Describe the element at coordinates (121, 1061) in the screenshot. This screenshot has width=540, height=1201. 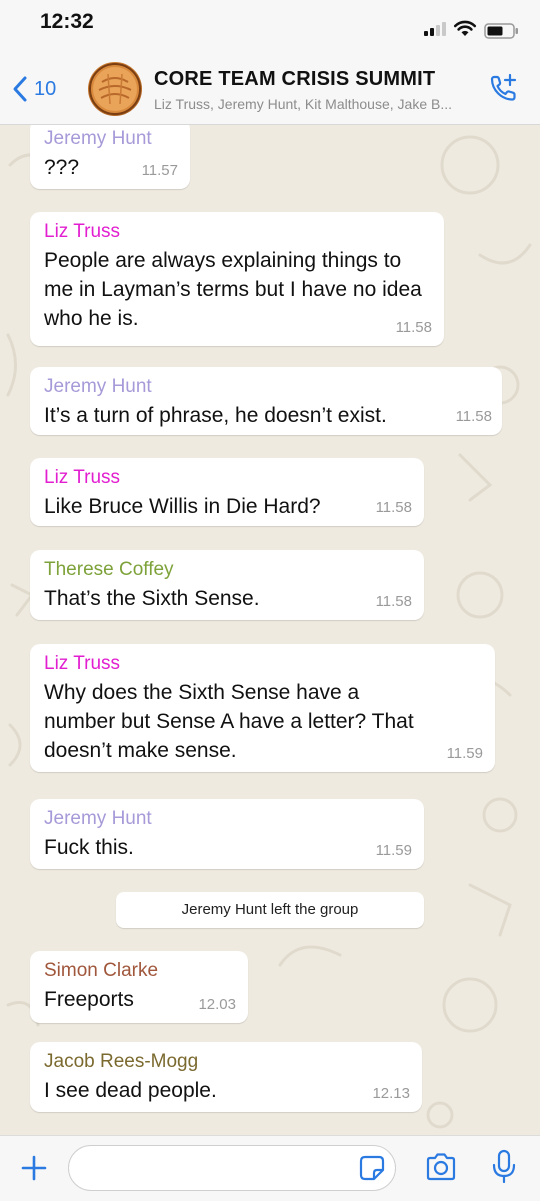
I see `sender-name: Jacob Rees-Mogg` at that location.